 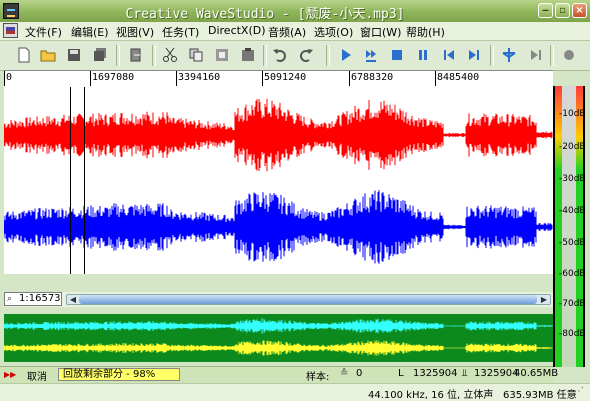 I want to click on skip-back-icon, so click(x=449, y=55).